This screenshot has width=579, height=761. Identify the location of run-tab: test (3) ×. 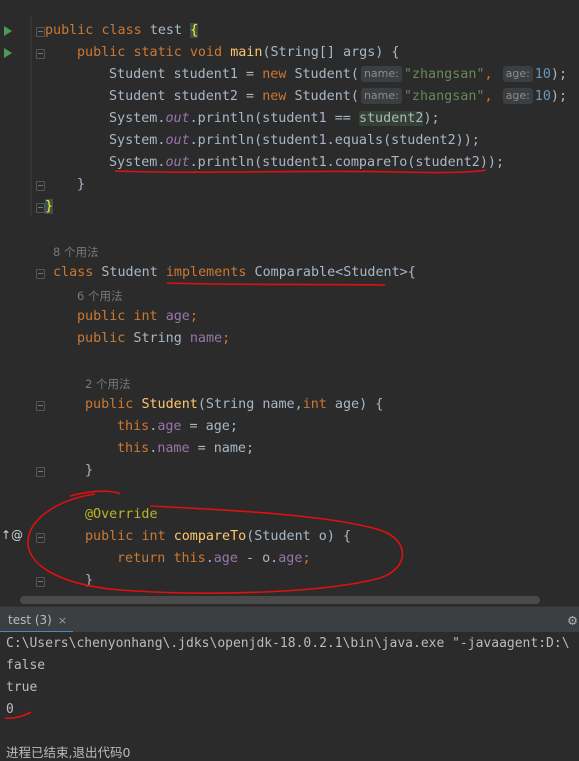
(37, 620).